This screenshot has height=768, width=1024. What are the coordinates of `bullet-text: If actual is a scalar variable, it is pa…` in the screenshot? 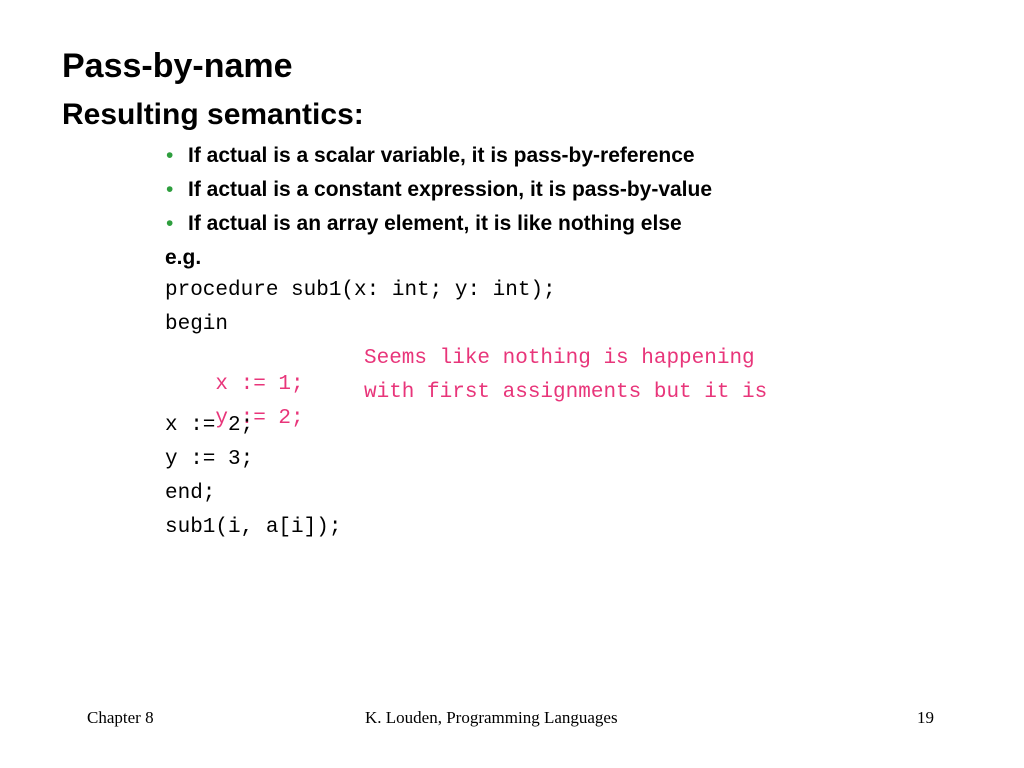 It's located at (441, 155).